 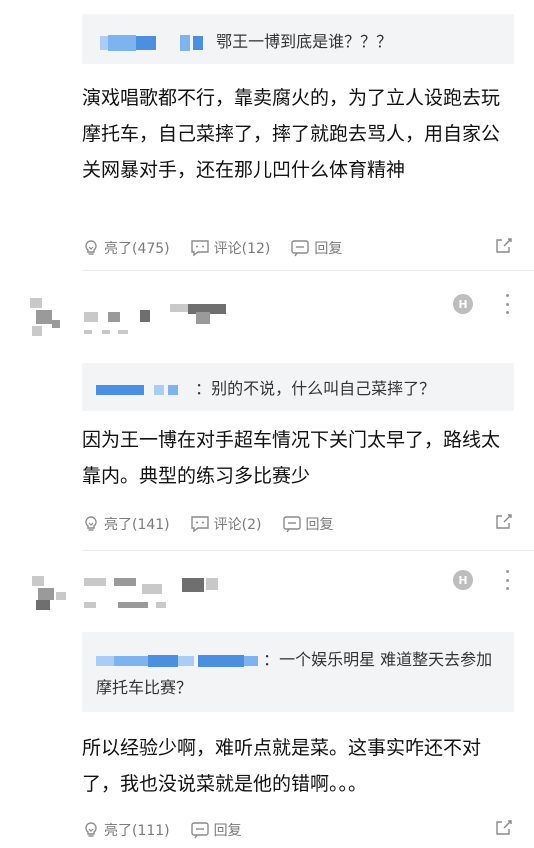 What do you see at coordinates (298, 830) in the screenshot?
I see `comment-actions: 亮了(111) 回复` at bounding box center [298, 830].